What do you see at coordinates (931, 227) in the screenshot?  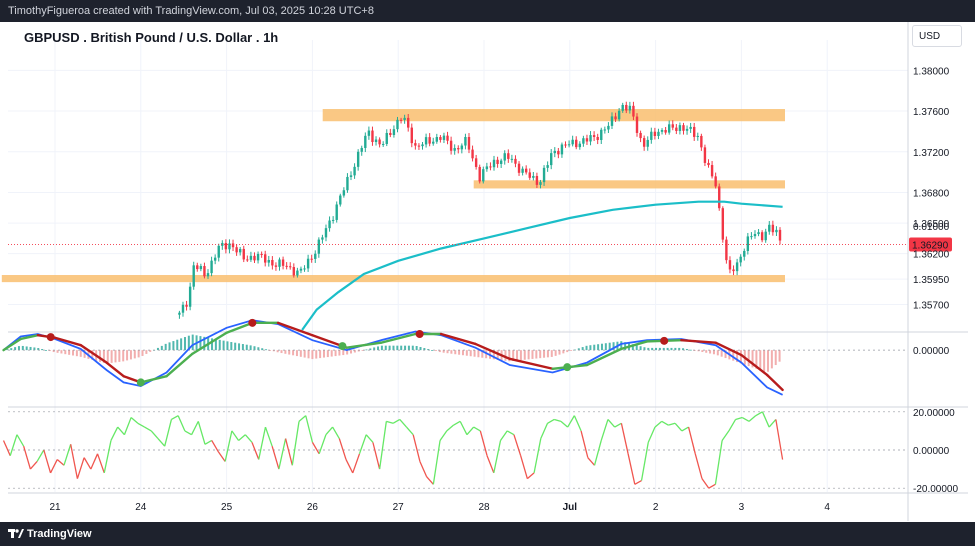 I see `macd-tick-label-0: 0.01000` at bounding box center [931, 227].